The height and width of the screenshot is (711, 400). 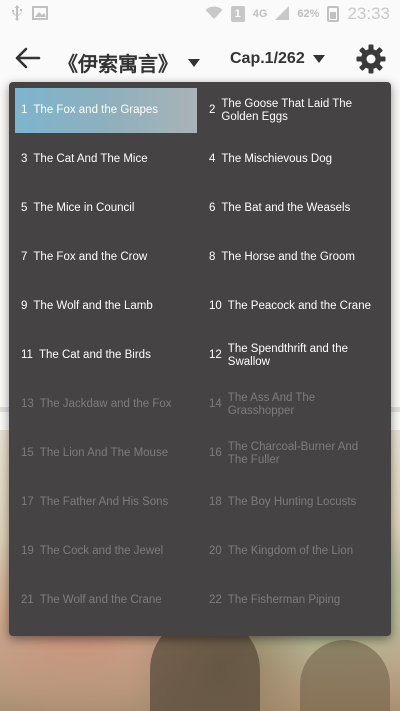 I want to click on chapter-number: 18, so click(x=215, y=502).